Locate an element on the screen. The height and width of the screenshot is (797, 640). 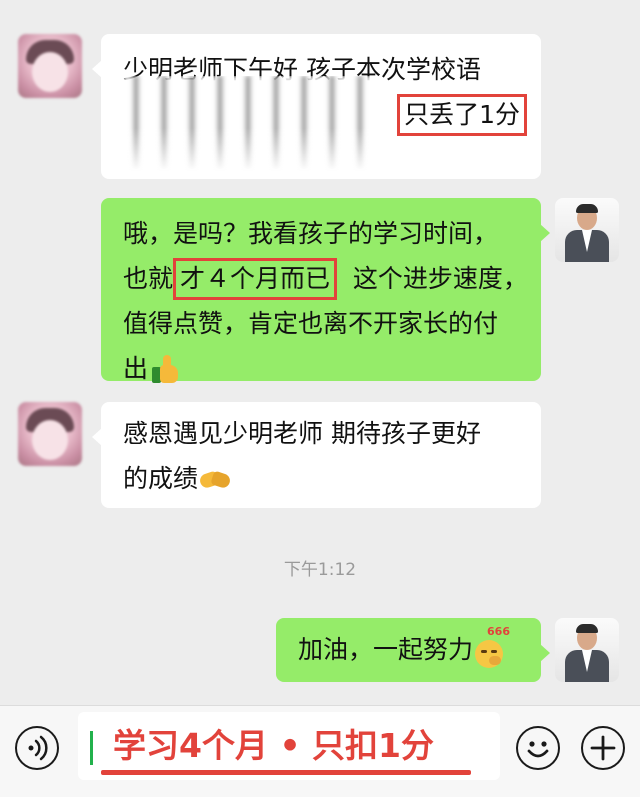
message-text: 的成绩 is located at coordinates (161, 478).